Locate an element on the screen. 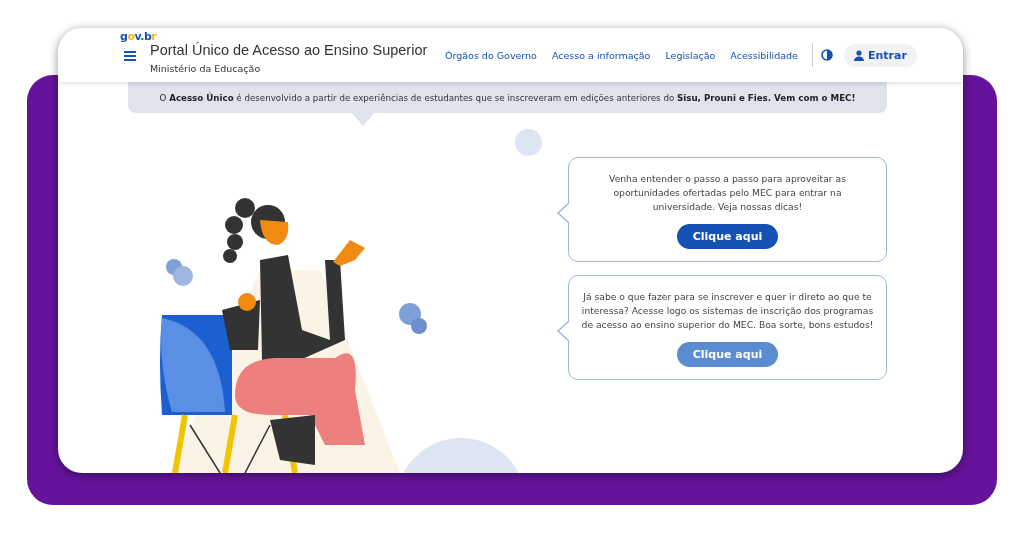  contrast-icon is located at coordinates (826, 55).